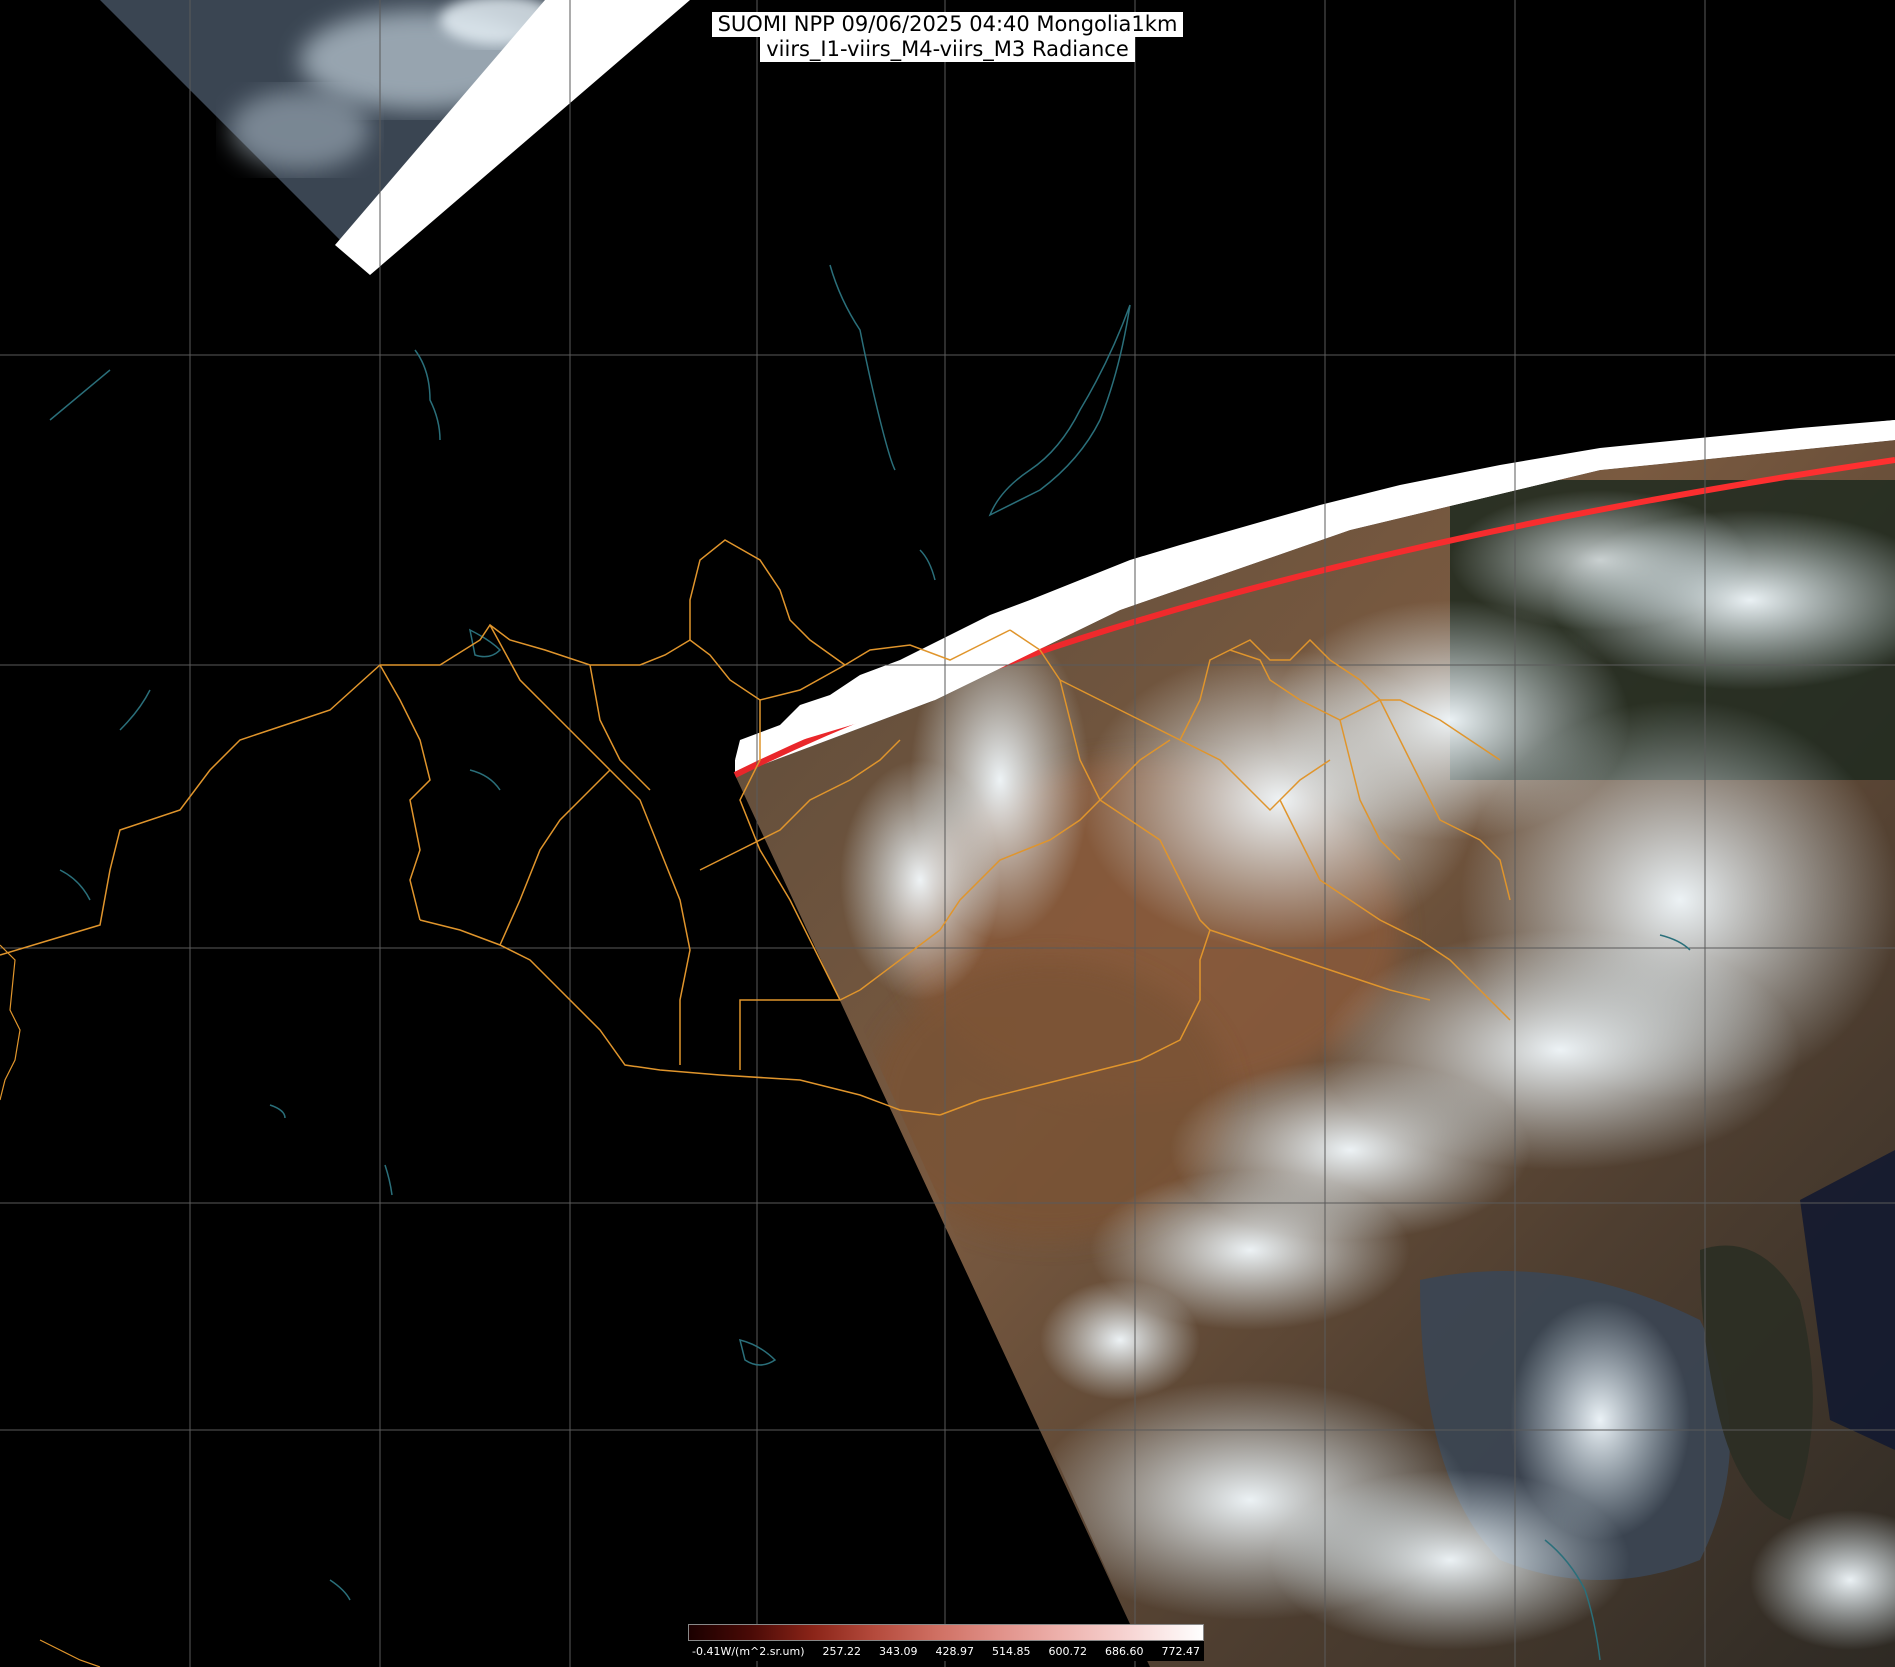 The image size is (1895, 1667). I want to click on colorbar-tick: 514.85, so click(1011, 1651).